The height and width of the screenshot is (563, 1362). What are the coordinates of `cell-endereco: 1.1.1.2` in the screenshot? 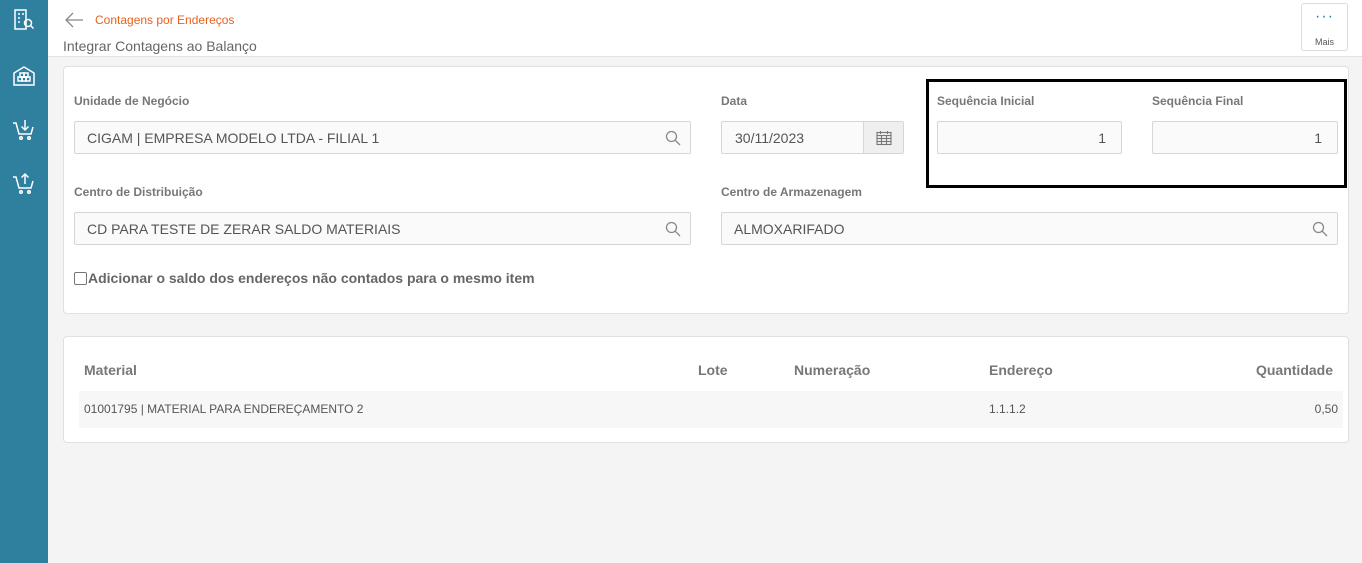 It's located at (1007, 409).